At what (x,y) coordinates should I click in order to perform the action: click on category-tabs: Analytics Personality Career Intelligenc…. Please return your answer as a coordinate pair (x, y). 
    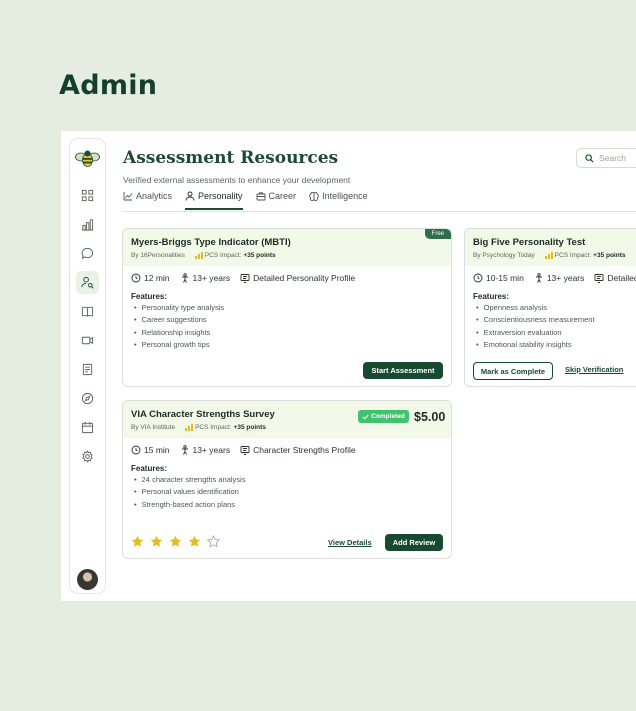
    Looking at the image, I should click on (379, 201).